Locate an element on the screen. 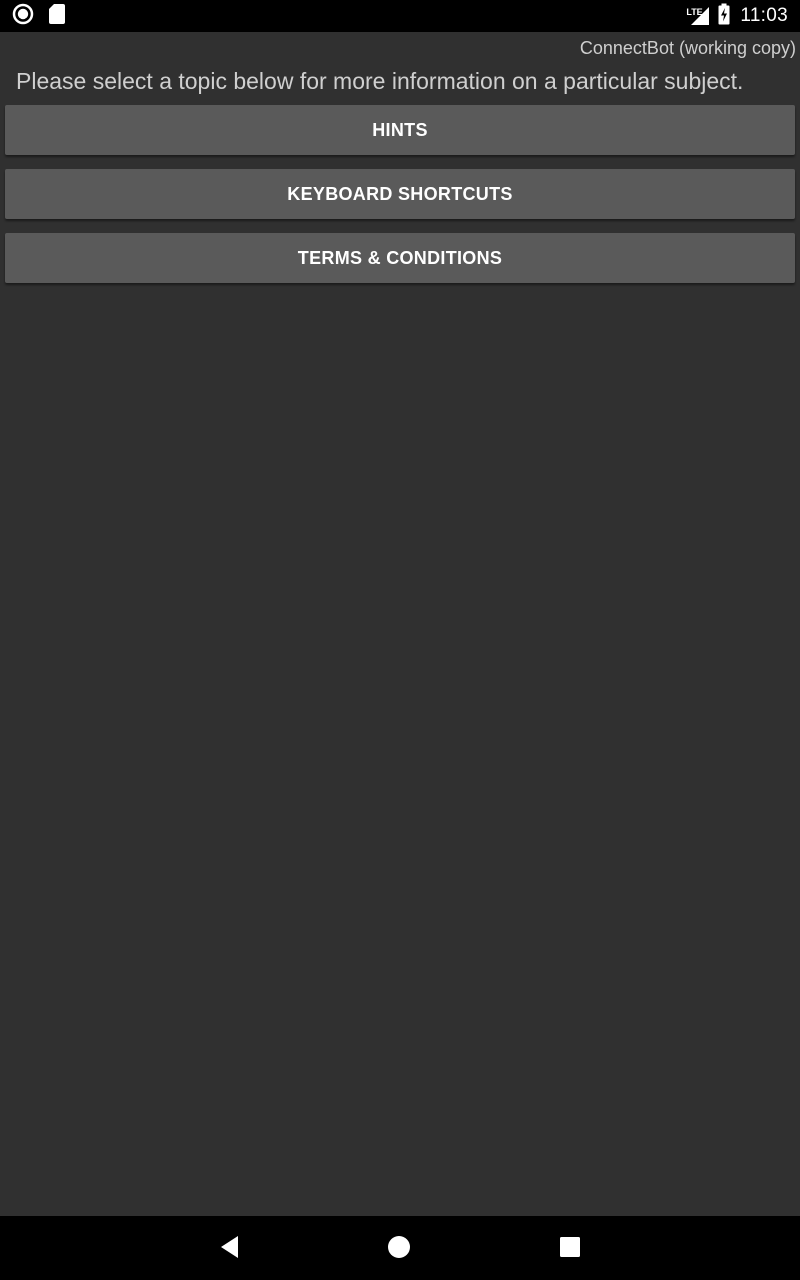 The height and width of the screenshot is (1280, 800). recents-button is located at coordinates (570, 1249).